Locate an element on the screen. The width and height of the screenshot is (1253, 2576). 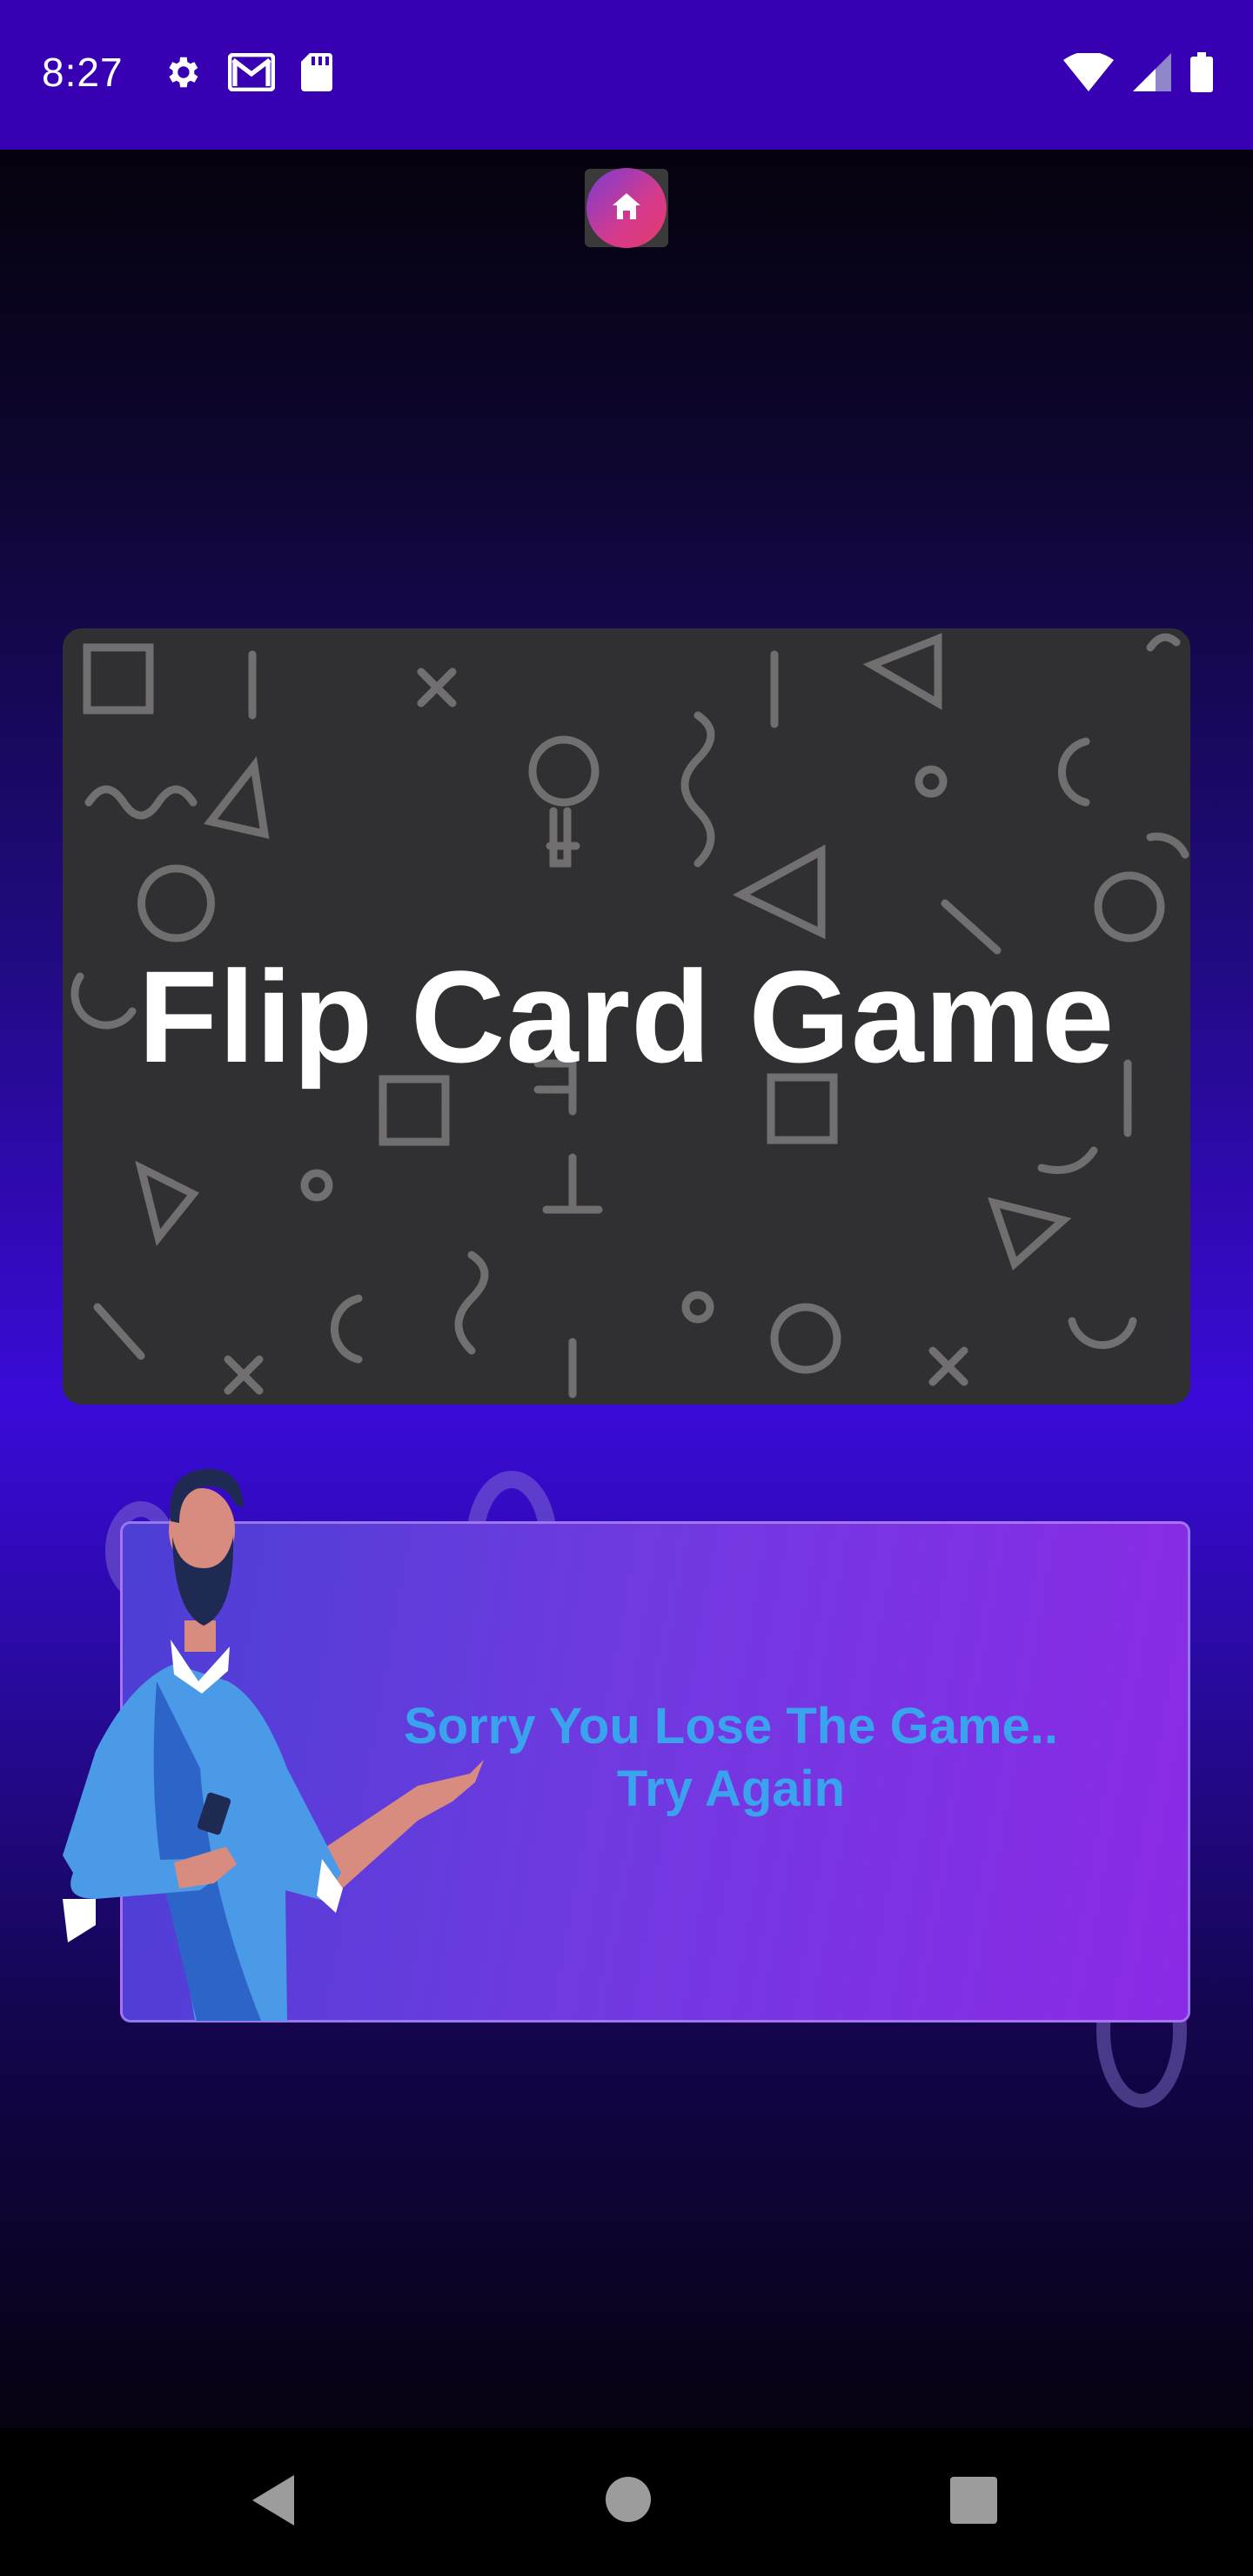
status-bar: 8:27 is located at coordinates (626, 75).